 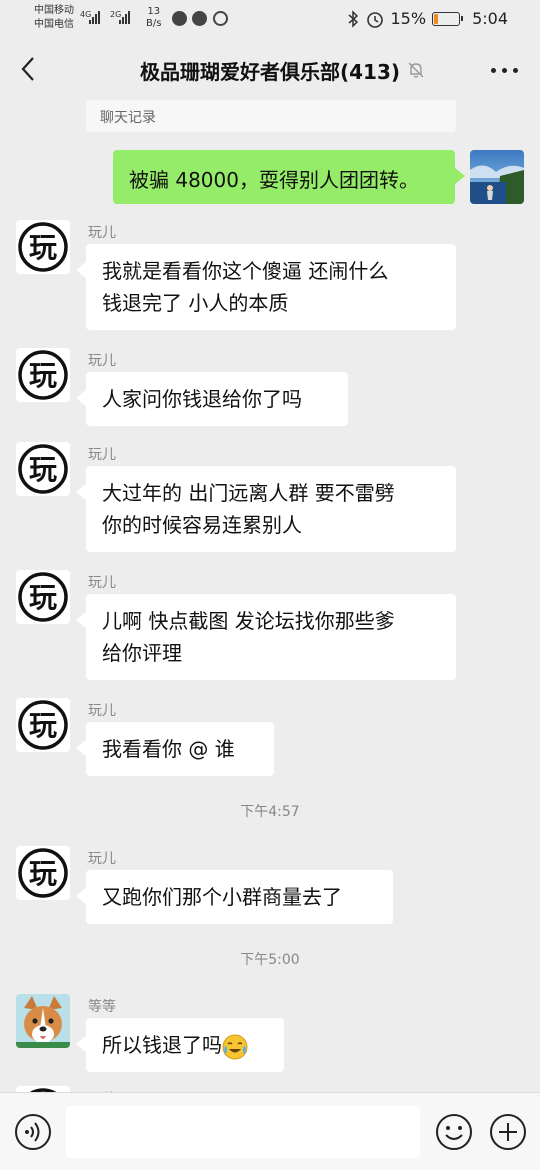 What do you see at coordinates (374, 19) in the screenshot?
I see `alarm-icon` at bounding box center [374, 19].